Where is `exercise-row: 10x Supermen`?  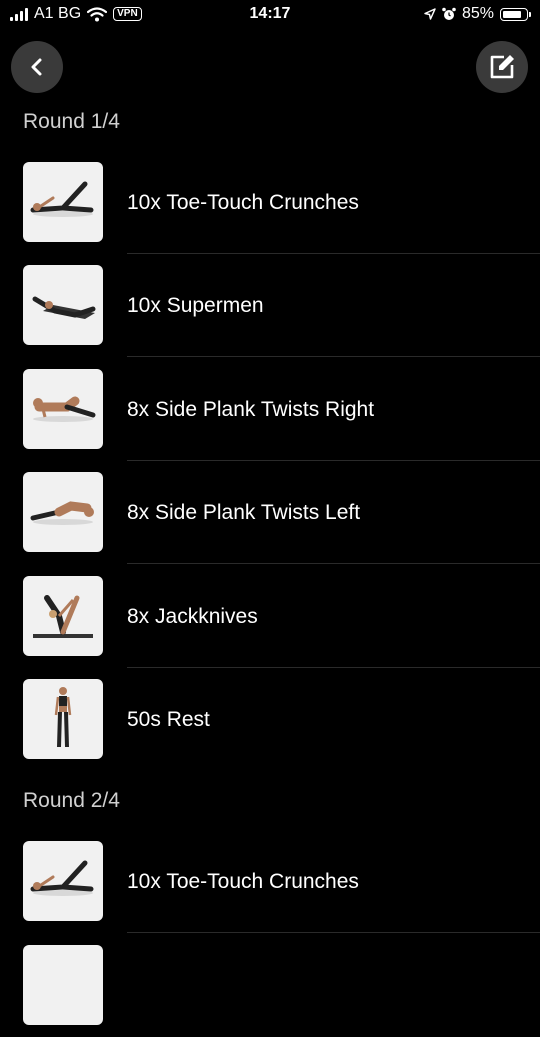 exercise-row: 10x Supermen is located at coordinates (270, 305).